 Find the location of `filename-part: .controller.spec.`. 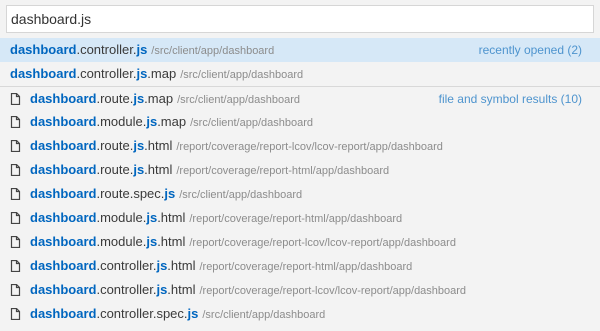

filename-part: .controller.spec. is located at coordinates (142, 313).